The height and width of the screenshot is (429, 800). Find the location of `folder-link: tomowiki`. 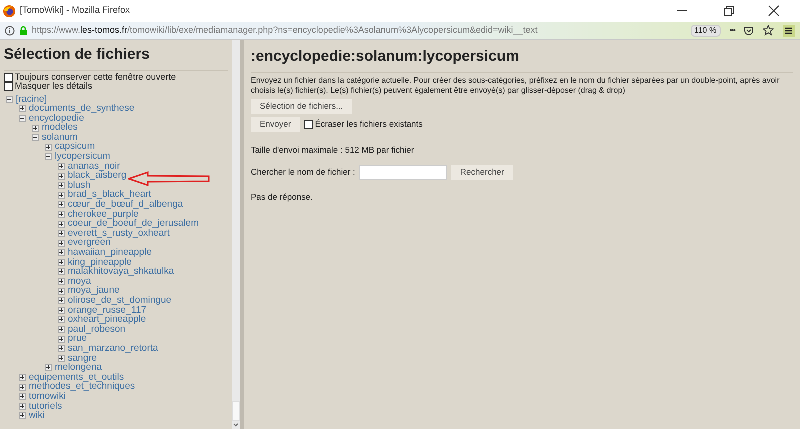

folder-link: tomowiki is located at coordinates (47, 397).